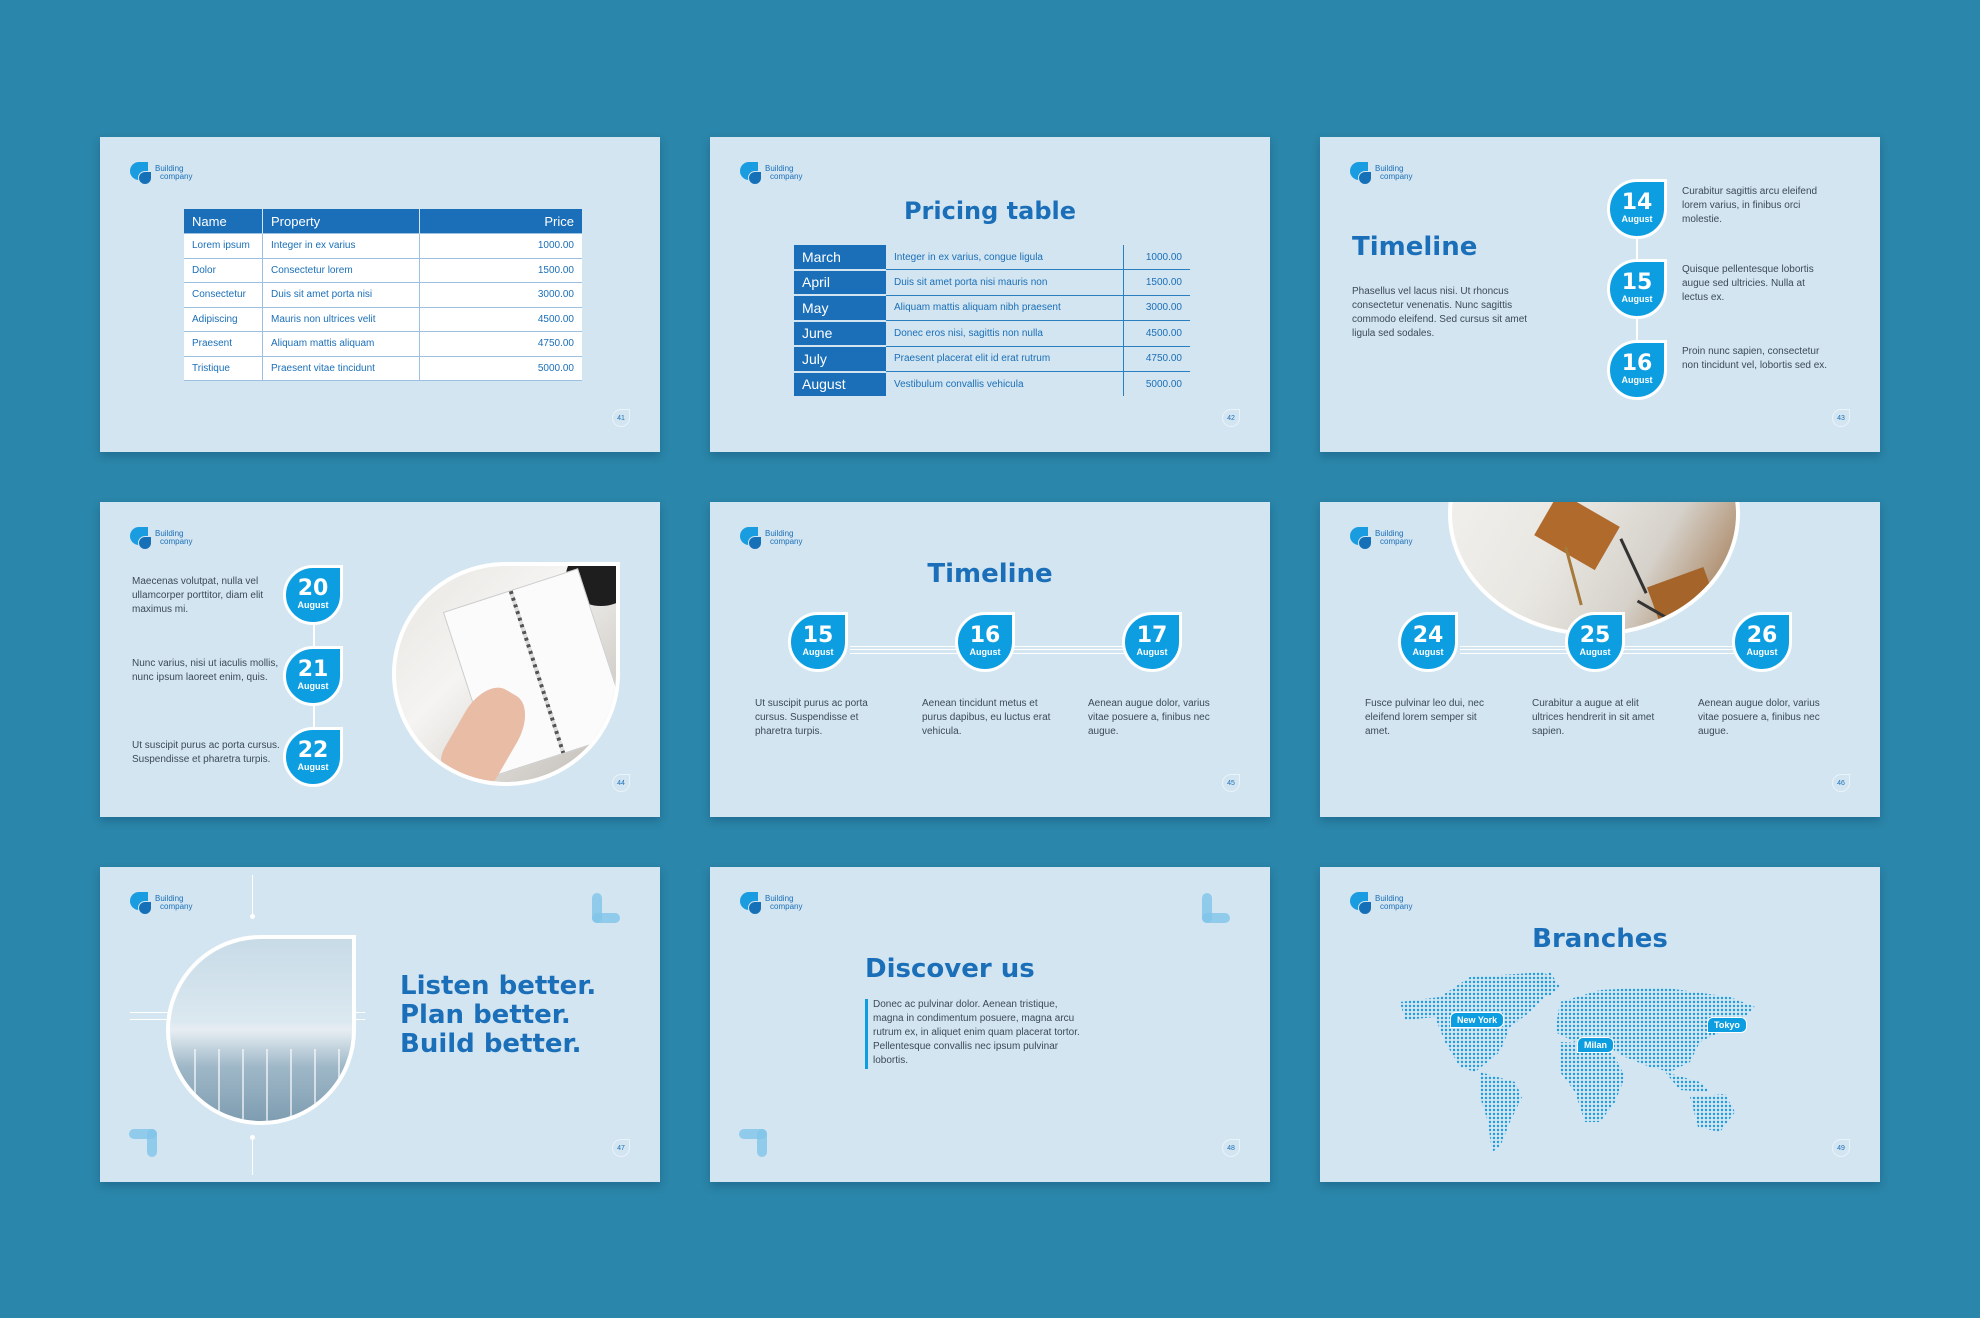 The height and width of the screenshot is (1318, 1980). What do you see at coordinates (1596, 1045) in the screenshot?
I see `branch-pin-milan: Milan` at bounding box center [1596, 1045].